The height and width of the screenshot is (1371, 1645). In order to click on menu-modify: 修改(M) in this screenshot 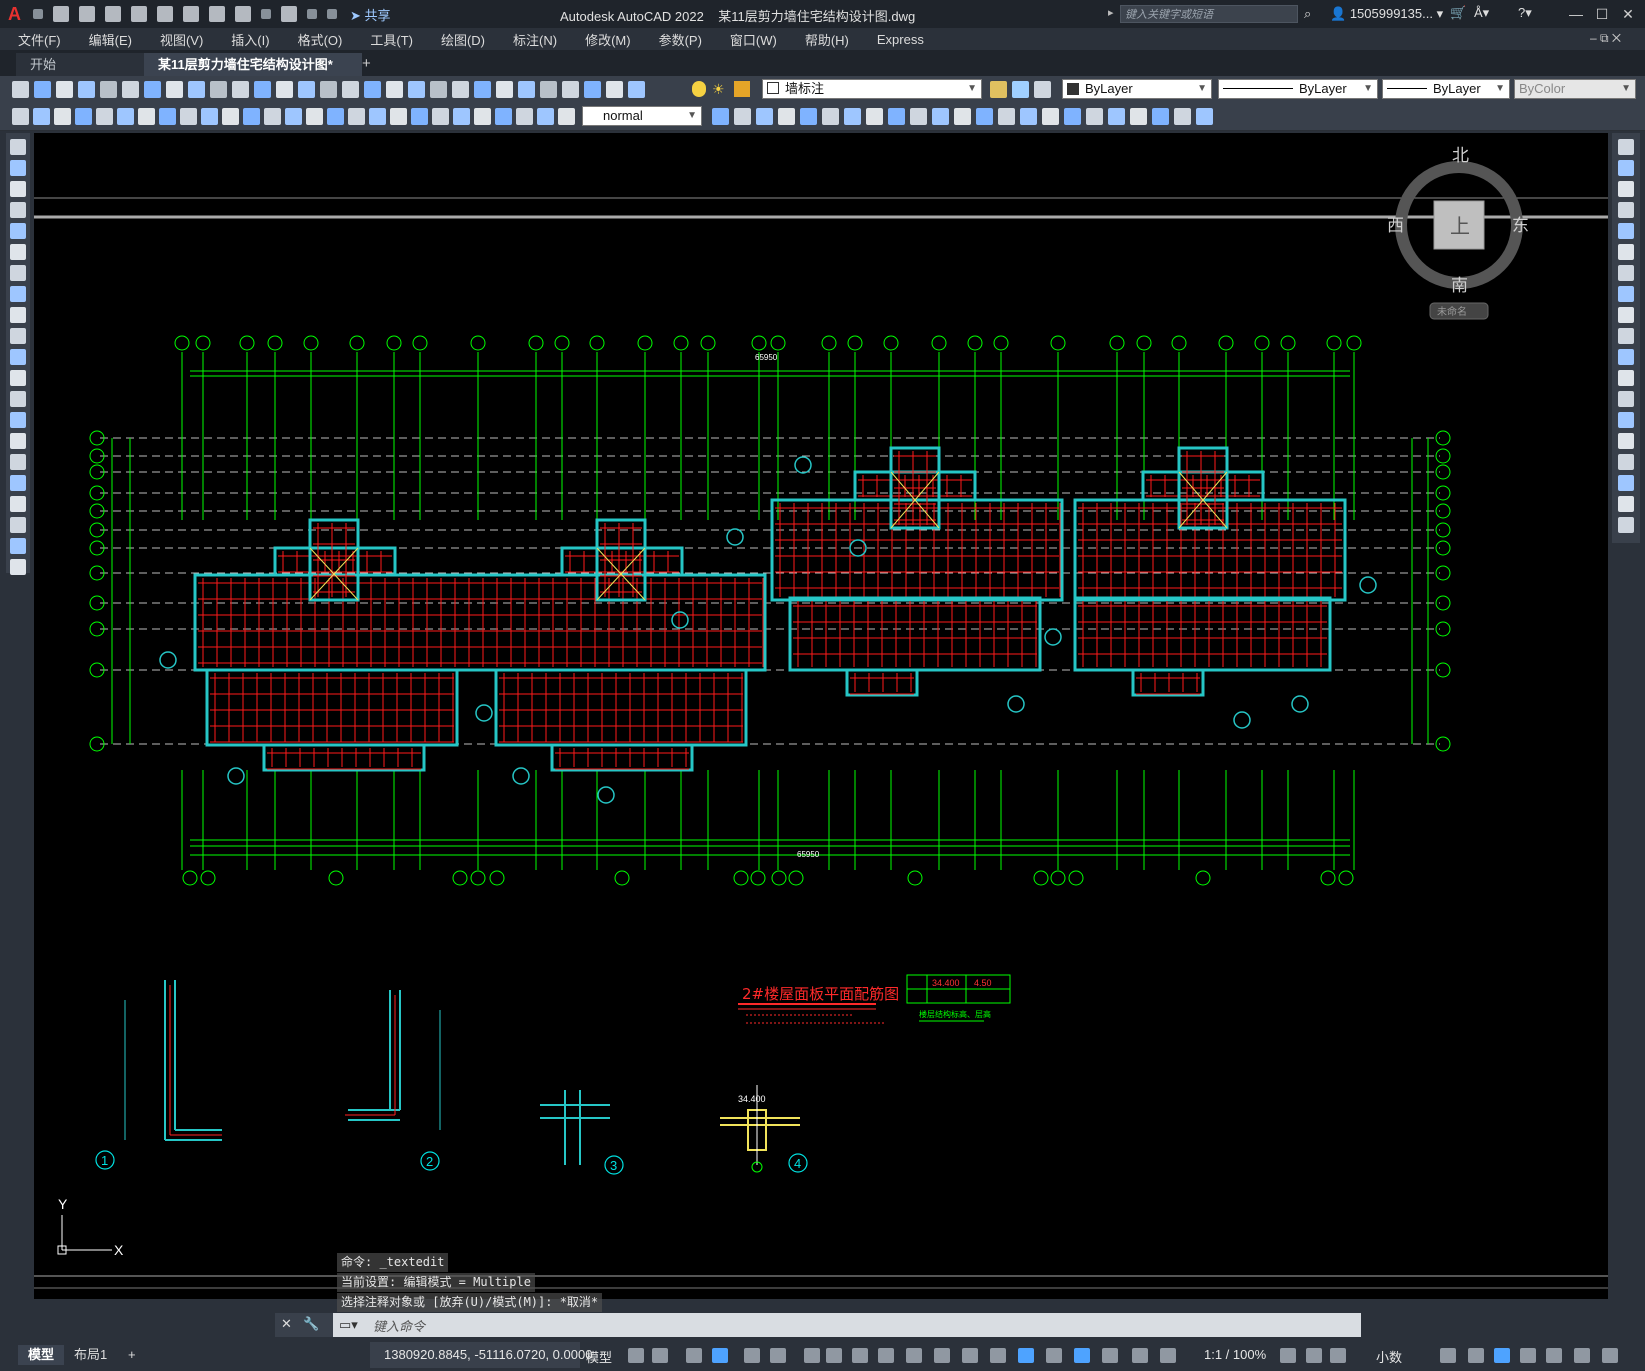, I will do `click(608, 39)`.